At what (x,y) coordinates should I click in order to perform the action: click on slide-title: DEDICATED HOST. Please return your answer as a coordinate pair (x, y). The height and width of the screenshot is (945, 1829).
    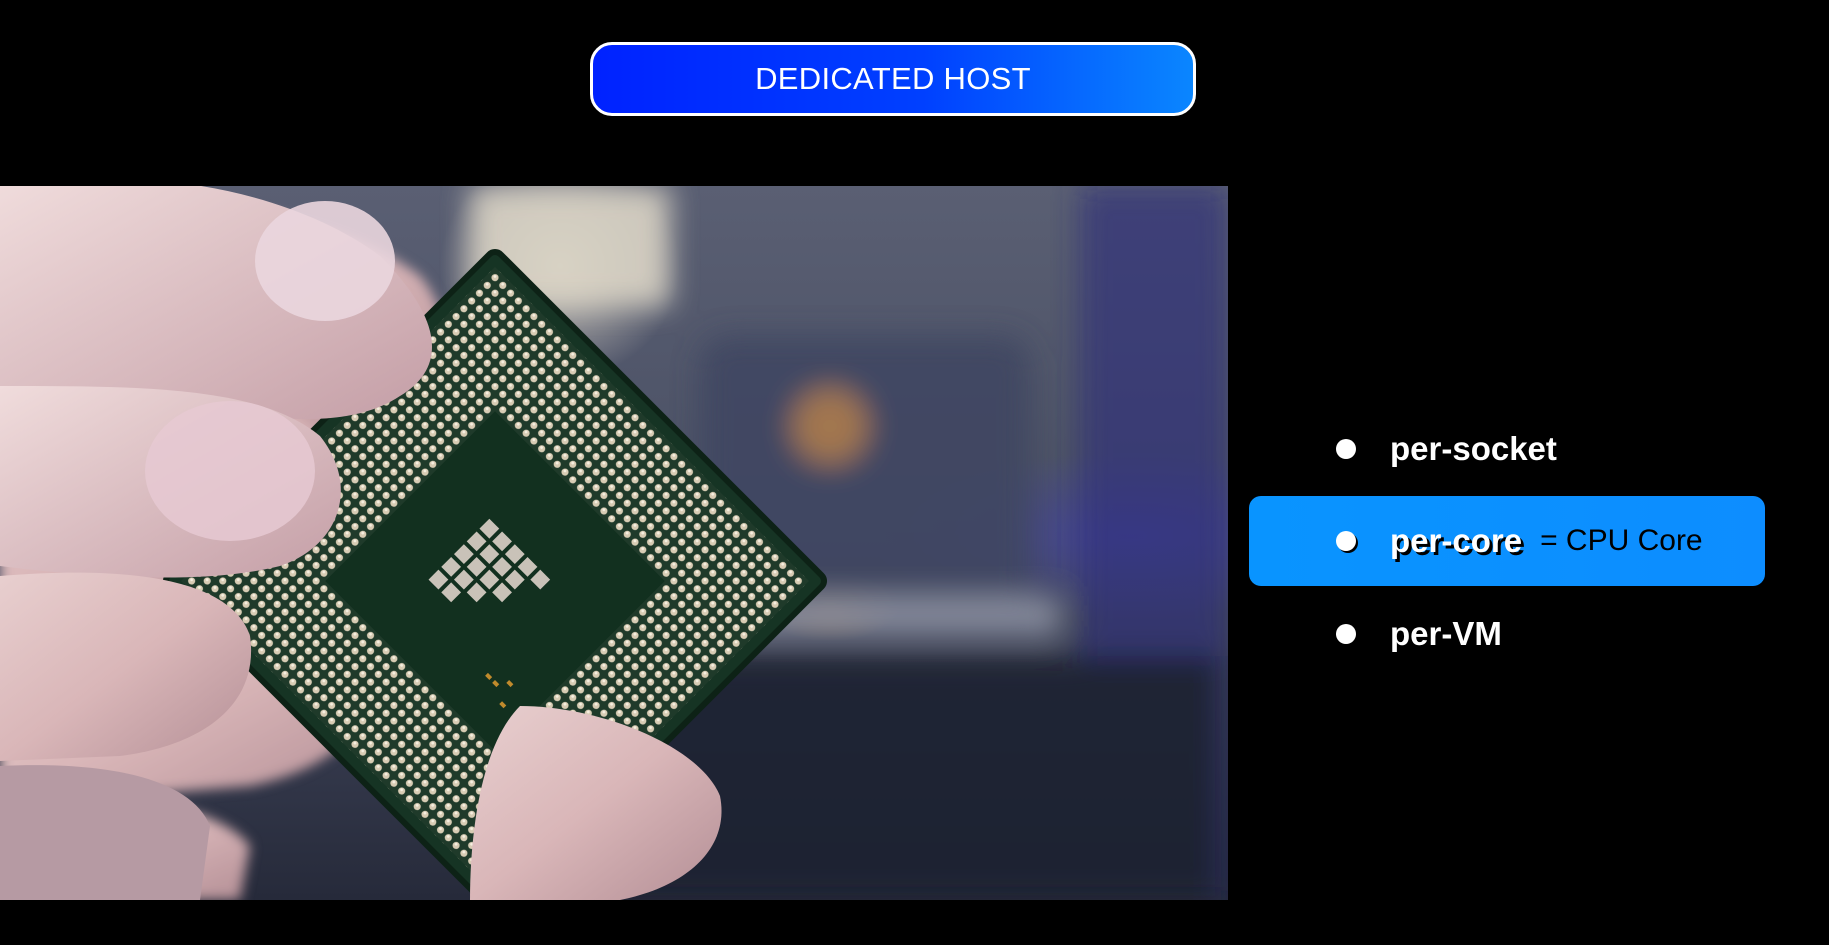
    Looking at the image, I should click on (893, 78).